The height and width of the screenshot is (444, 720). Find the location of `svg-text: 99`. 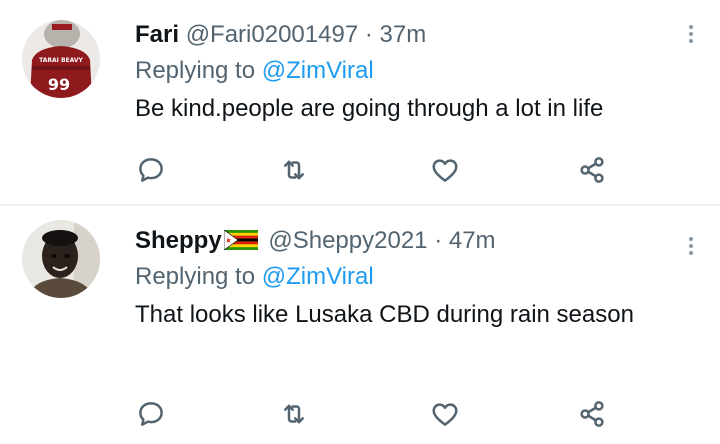

svg-text: 99 is located at coordinates (59, 84).